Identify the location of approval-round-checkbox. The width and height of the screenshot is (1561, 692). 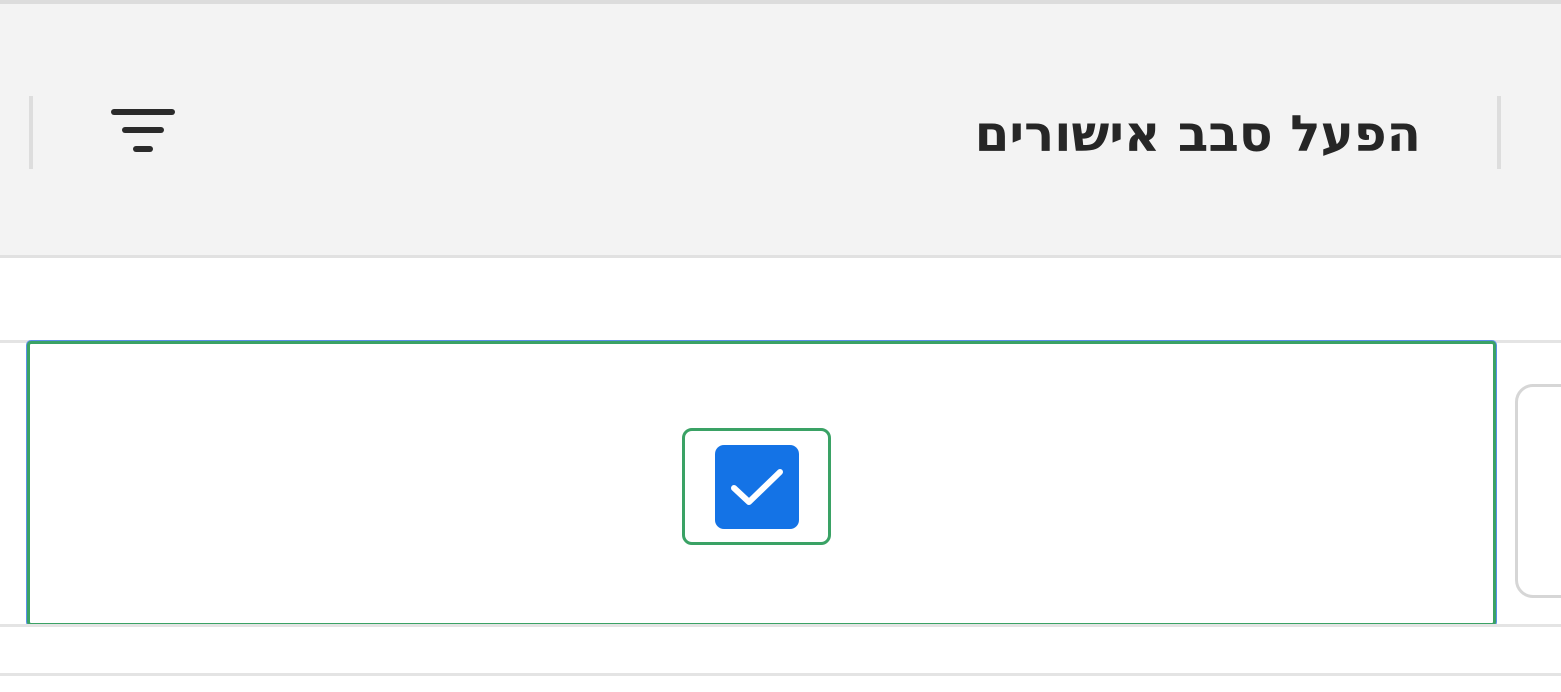
(756, 486).